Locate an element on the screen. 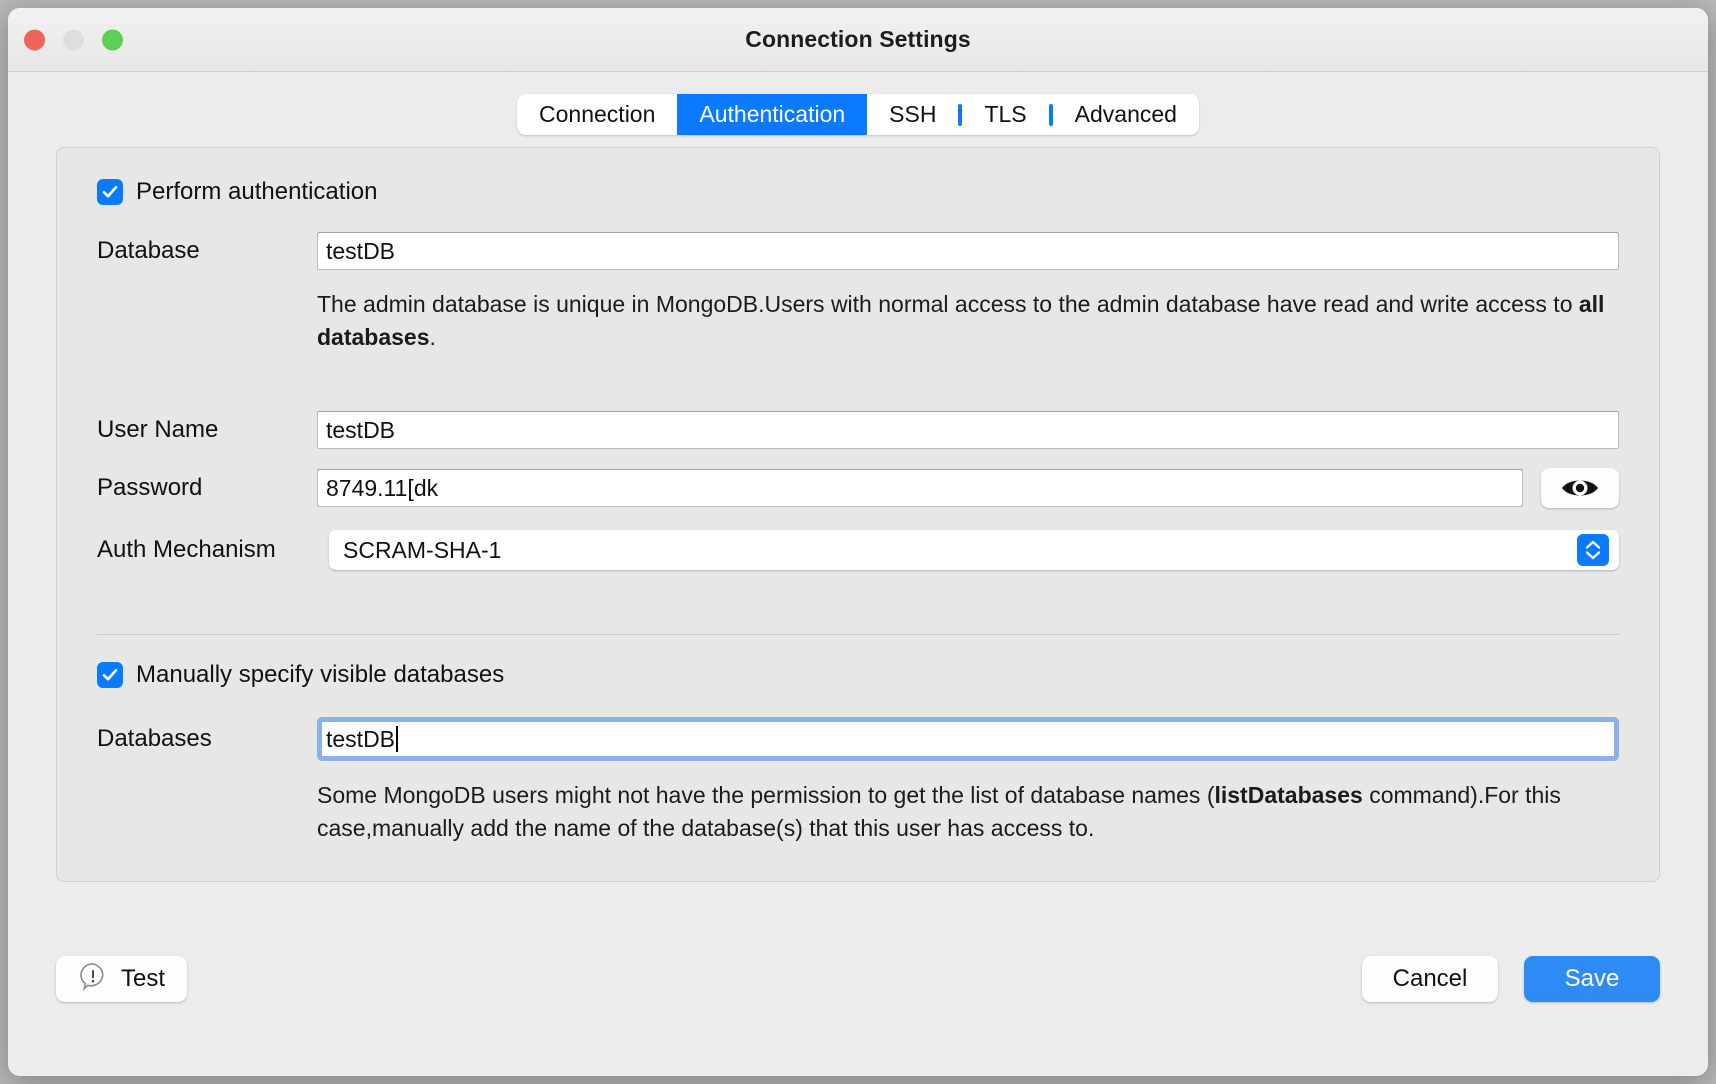 This screenshot has height=1084, width=1716. perform-authentication-row: Perform authentication is located at coordinates (858, 192).